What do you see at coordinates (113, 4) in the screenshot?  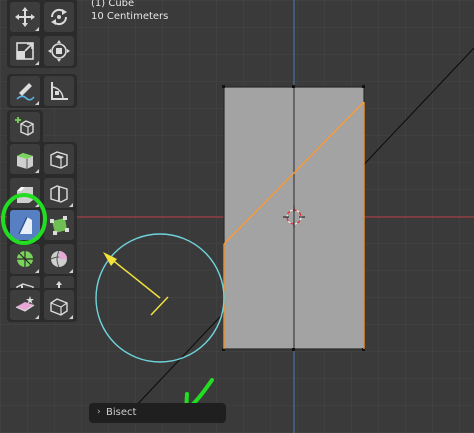 I see `object-info: (1) Cube` at bounding box center [113, 4].